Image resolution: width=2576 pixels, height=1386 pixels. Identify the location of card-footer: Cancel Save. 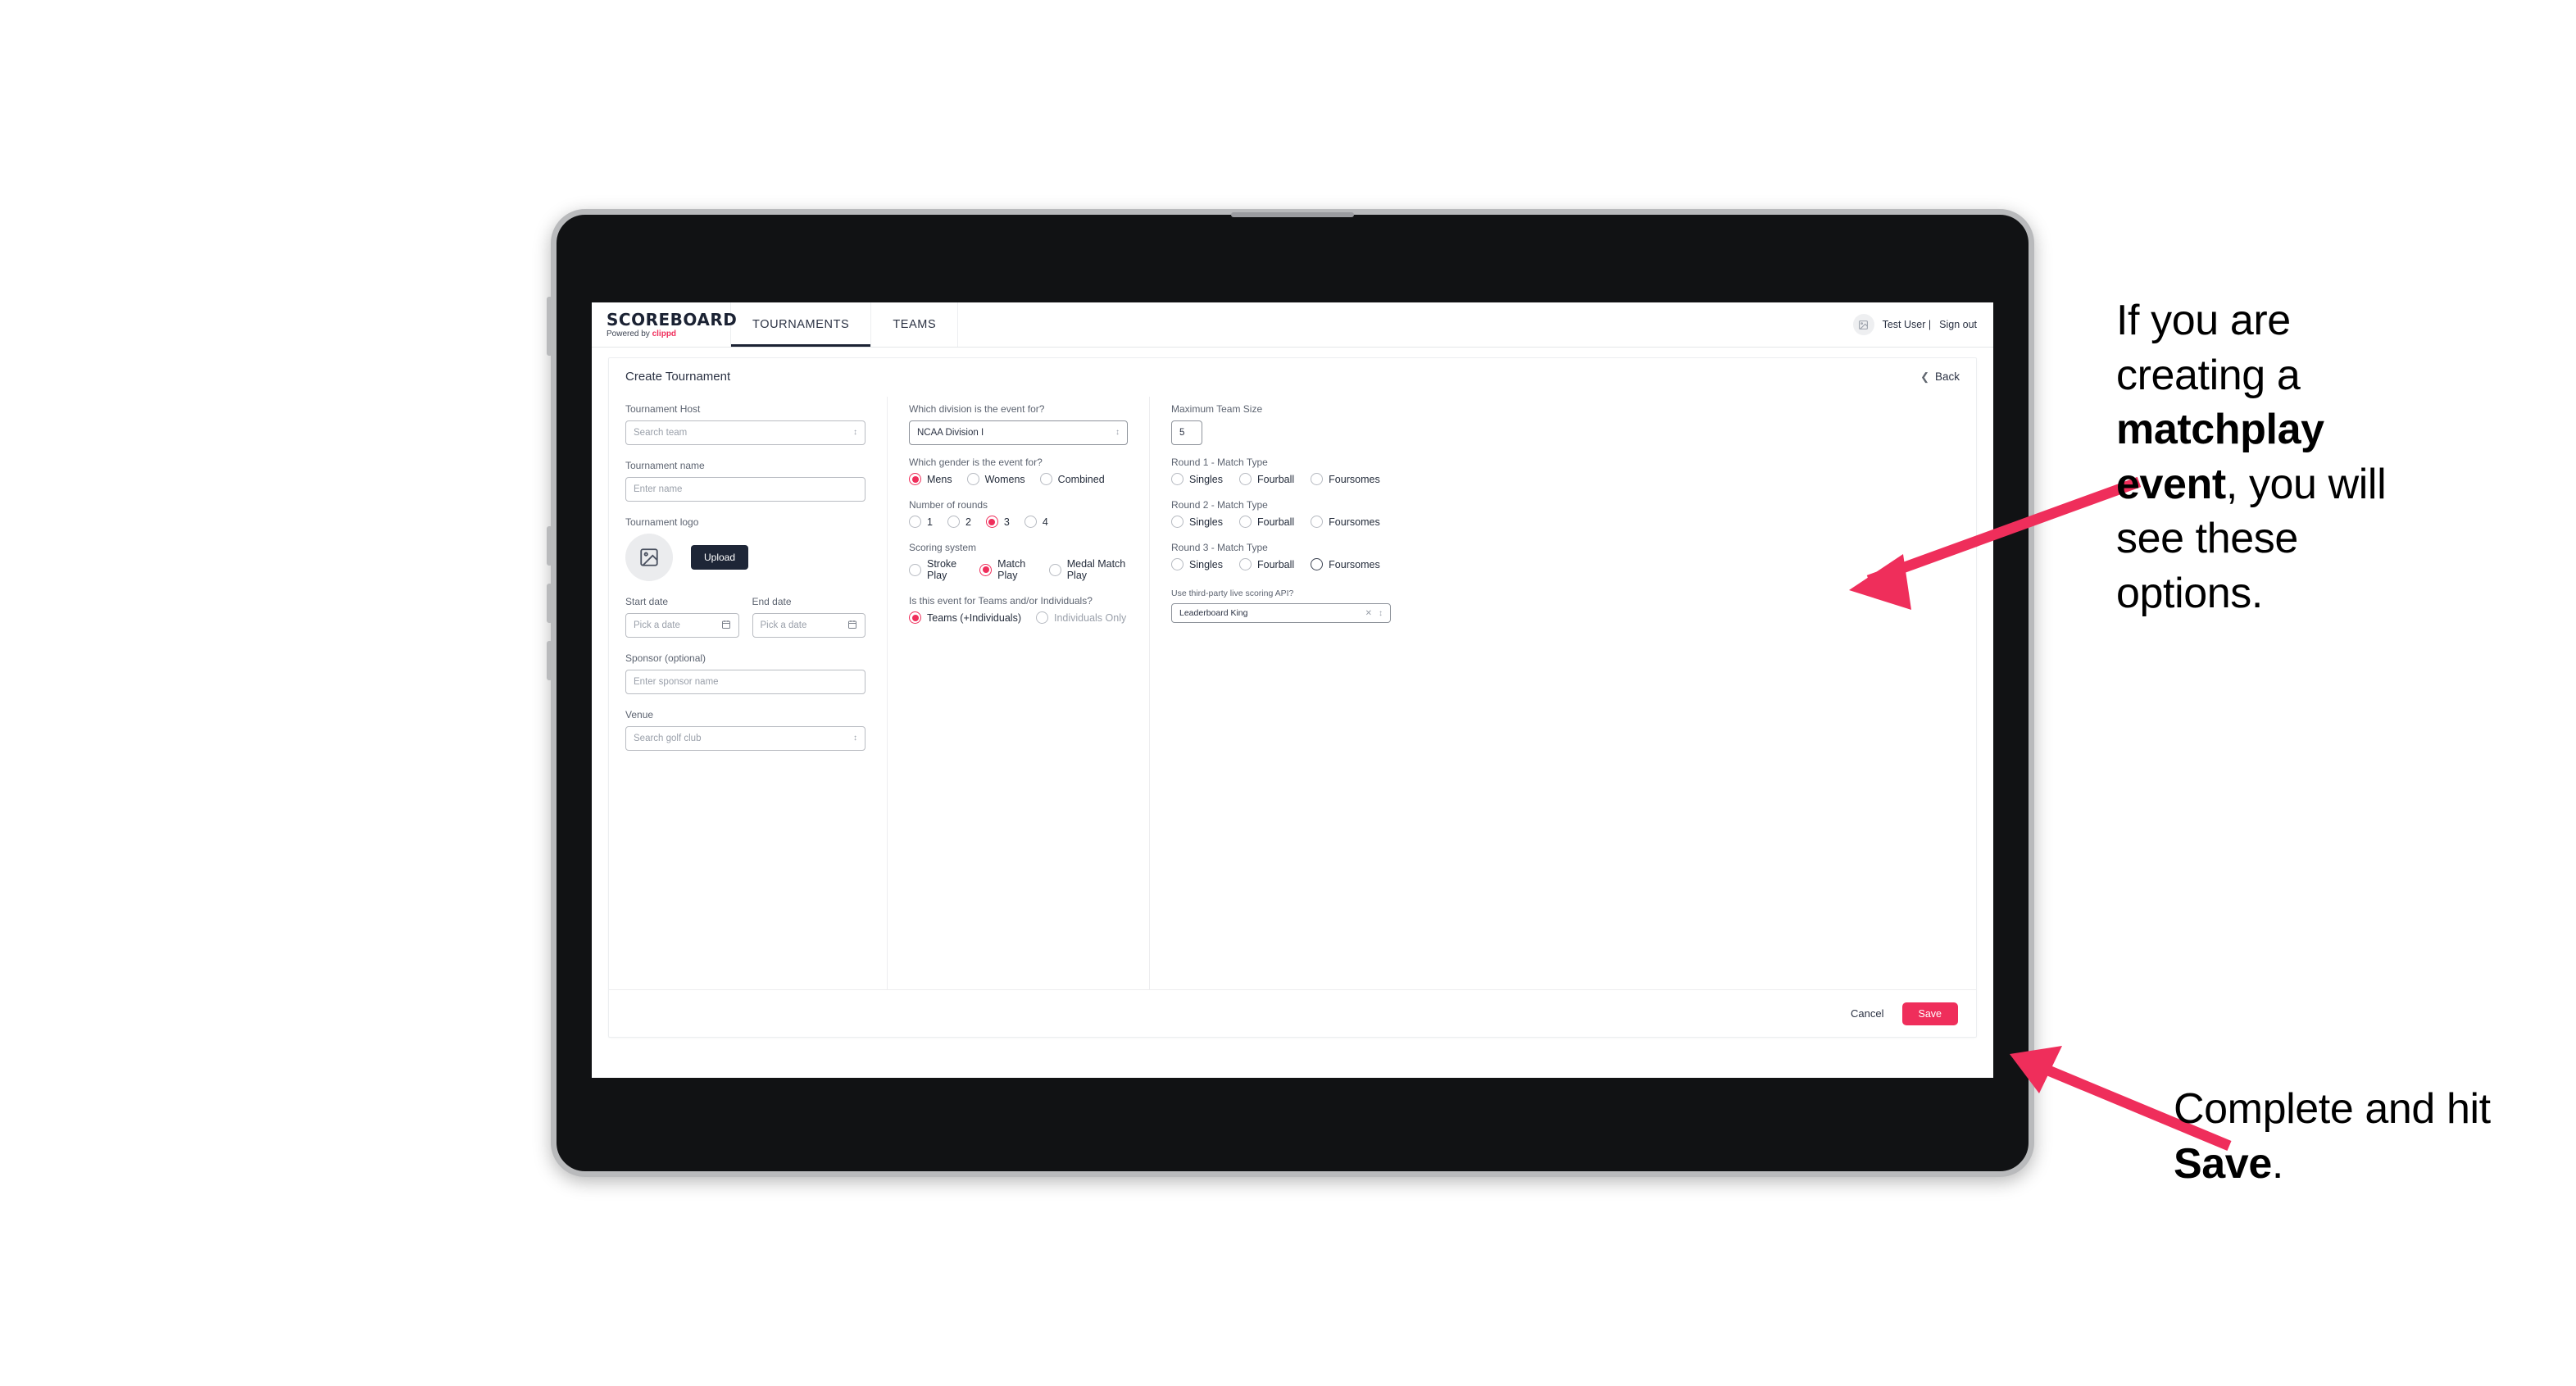
(1292, 1013).